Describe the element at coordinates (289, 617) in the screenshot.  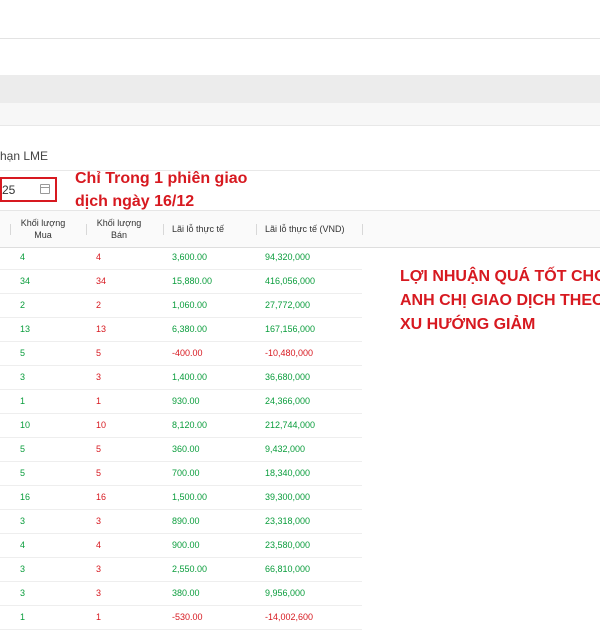
I see `realized-pl-vnd-cell: -14,002,600` at that location.